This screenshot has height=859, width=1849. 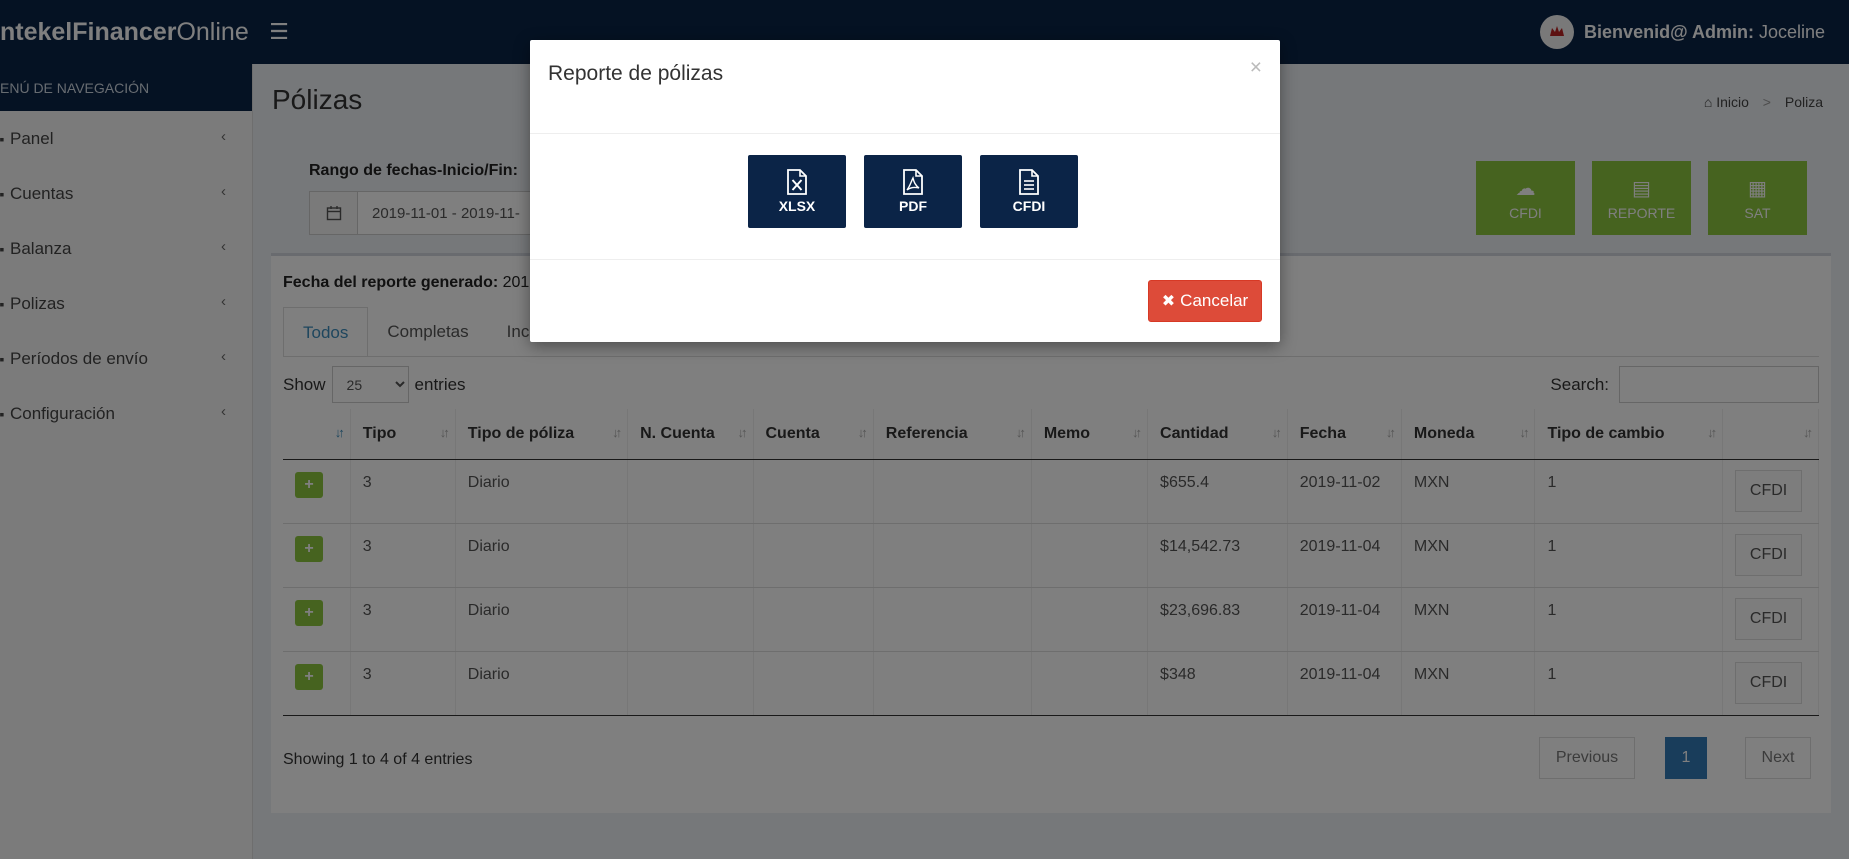 I want to click on export-cfdi-button: CFDI, so click(x=1029, y=191).